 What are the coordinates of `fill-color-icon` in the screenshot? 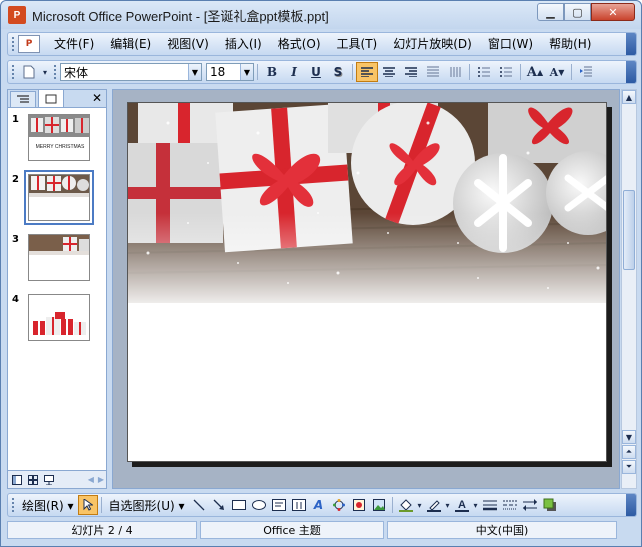 It's located at (406, 505).